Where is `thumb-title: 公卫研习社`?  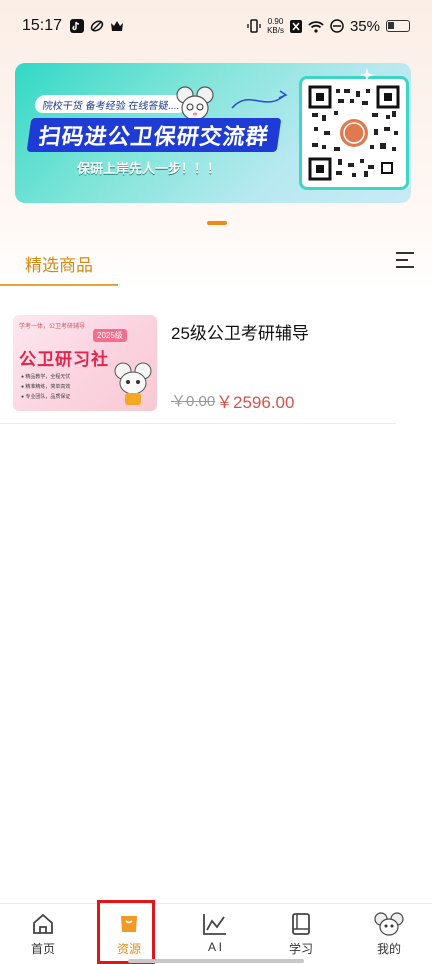
thumb-title: 公卫研习社 is located at coordinates (64, 359).